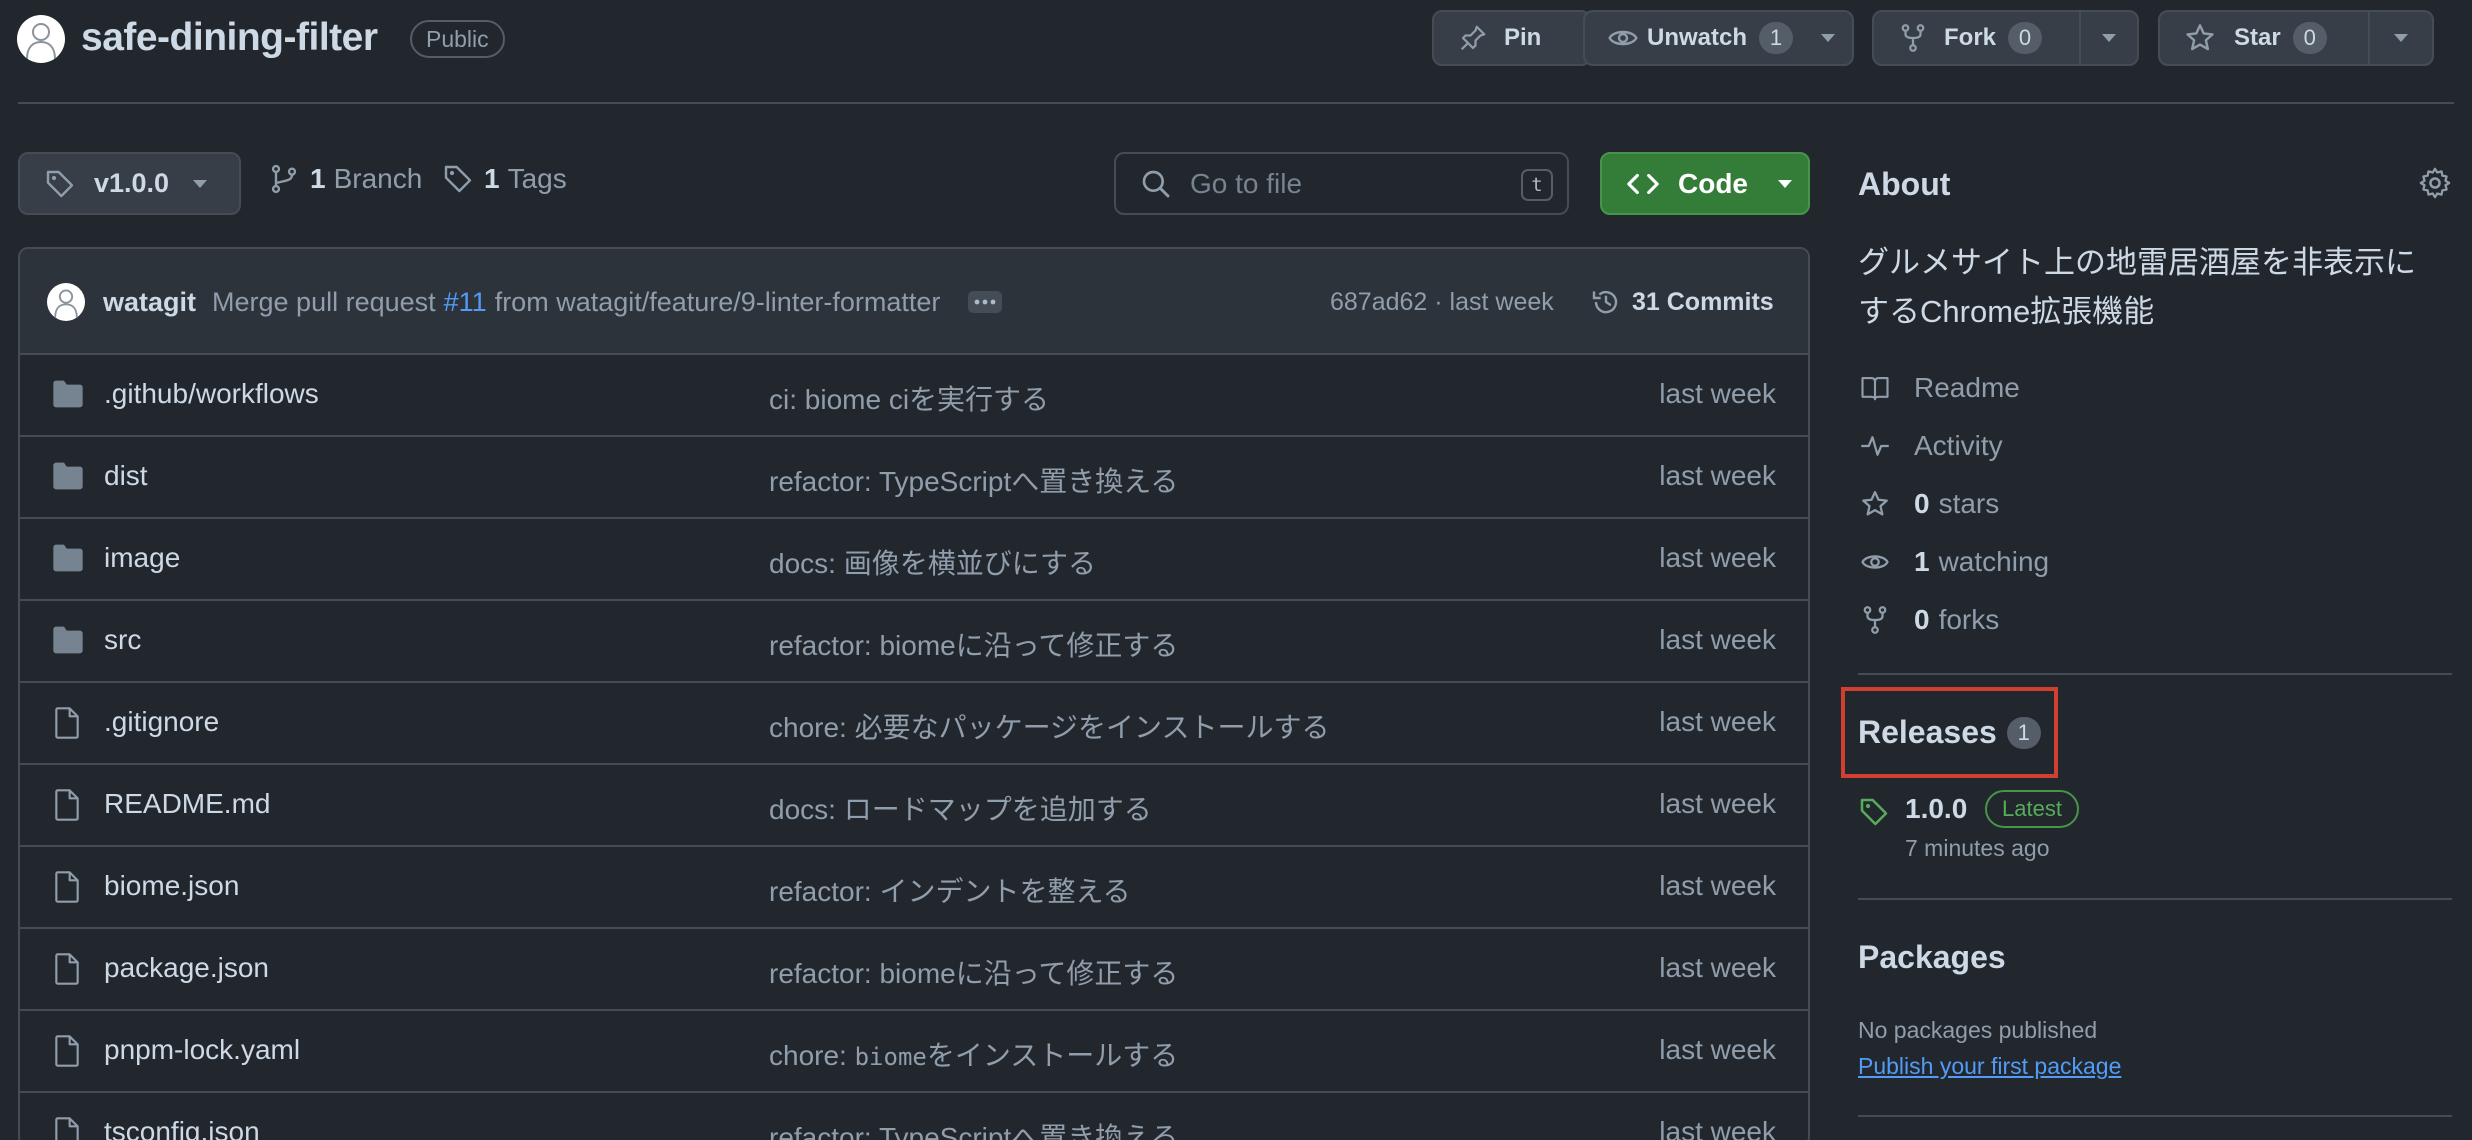 Image resolution: width=2472 pixels, height=1140 pixels. What do you see at coordinates (187, 804) in the screenshot?
I see `file-name-link: README.md` at bounding box center [187, 804].